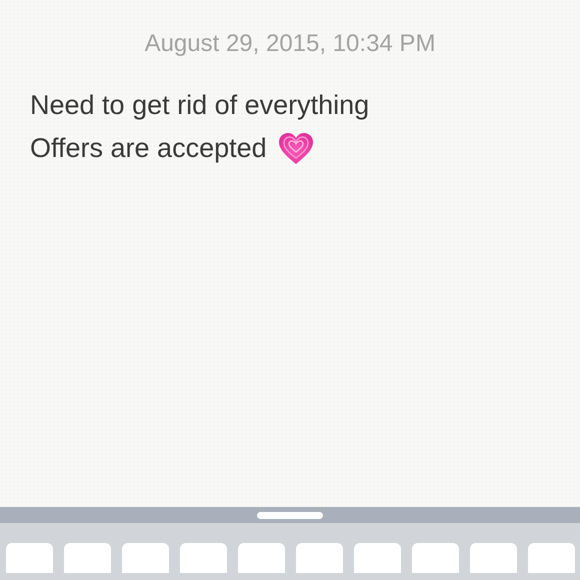 The image size is (580, 580). Describe the element at coordinates (148, 148) in the screenshot. I see `note-text: Offers are accepted` at that location.